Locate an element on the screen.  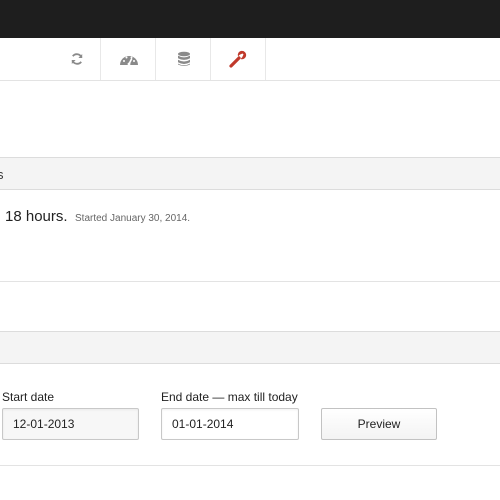
dashboard-gauge-icon is located at coordinates (129, 59).